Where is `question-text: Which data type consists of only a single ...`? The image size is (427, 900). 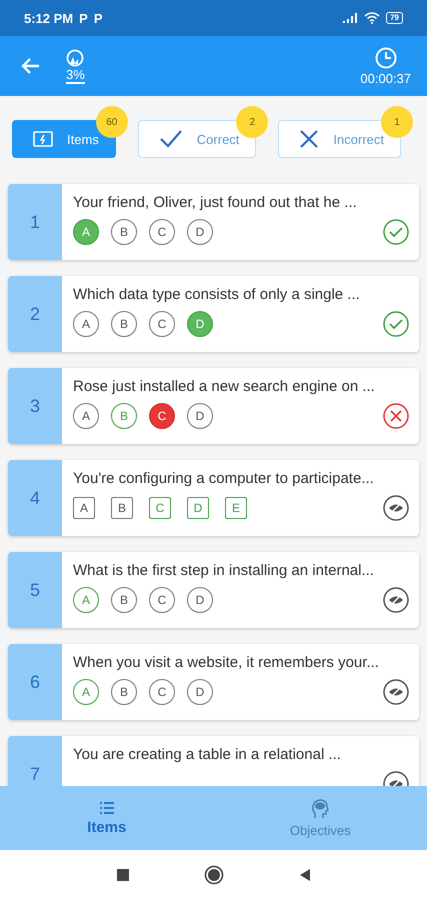
question-text: Which data type consists of only a single ... is located at coordinates (217, 294).